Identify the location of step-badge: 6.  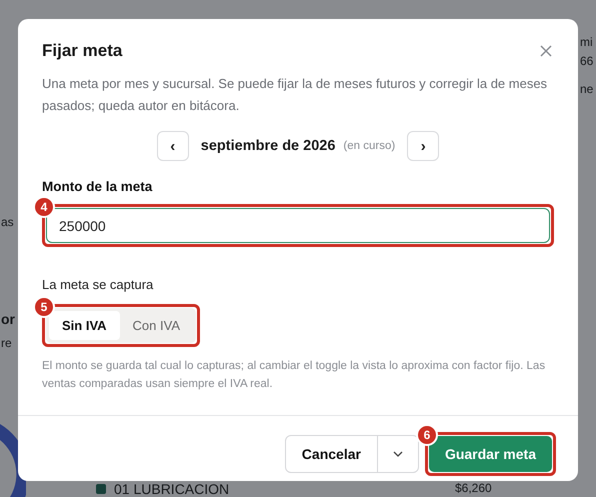
(427, 435).